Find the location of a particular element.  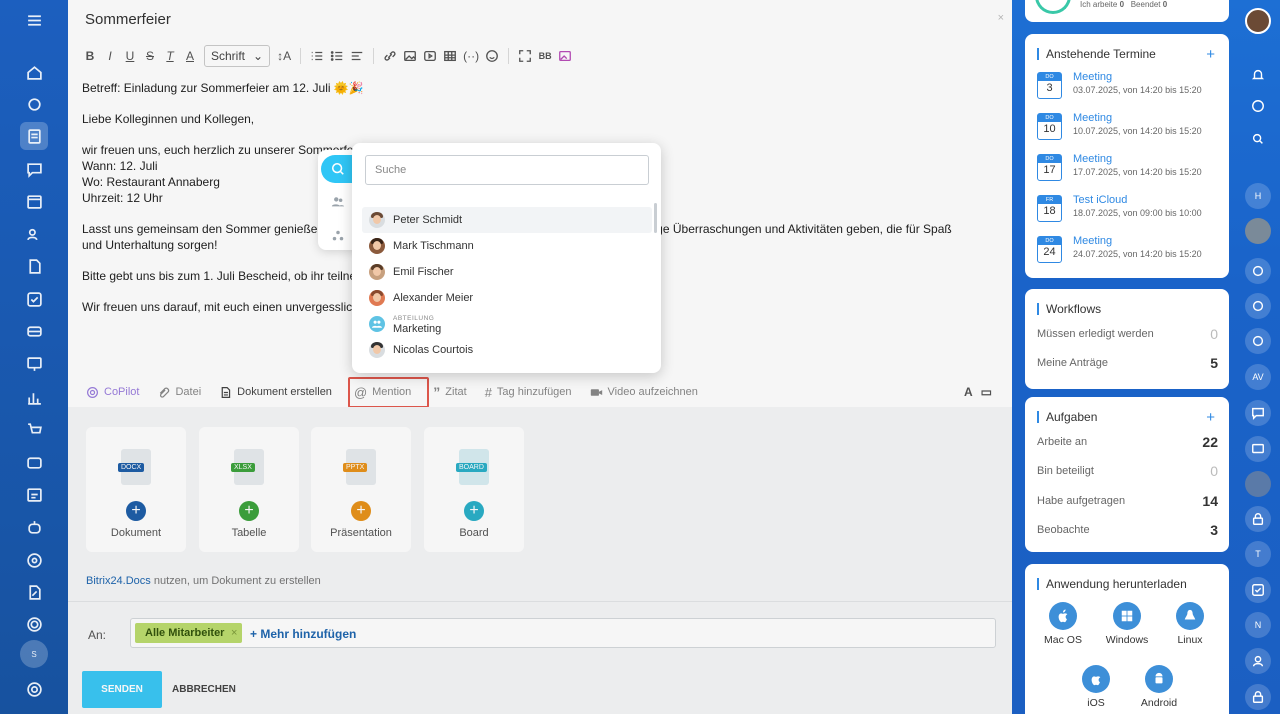

tasks-icon is located at coordinates (34, 299).